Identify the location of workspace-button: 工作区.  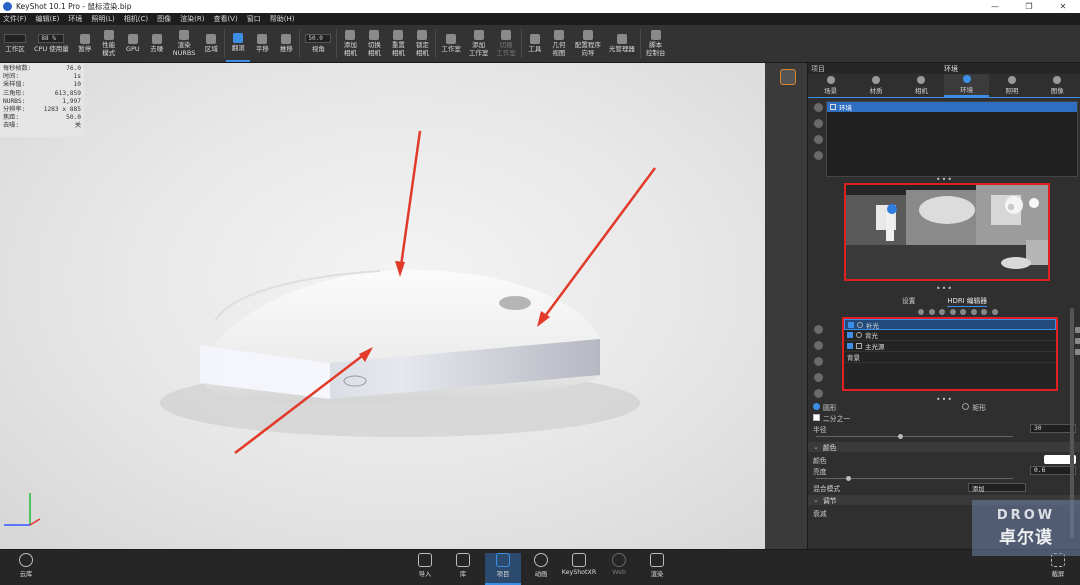
(15, 43).